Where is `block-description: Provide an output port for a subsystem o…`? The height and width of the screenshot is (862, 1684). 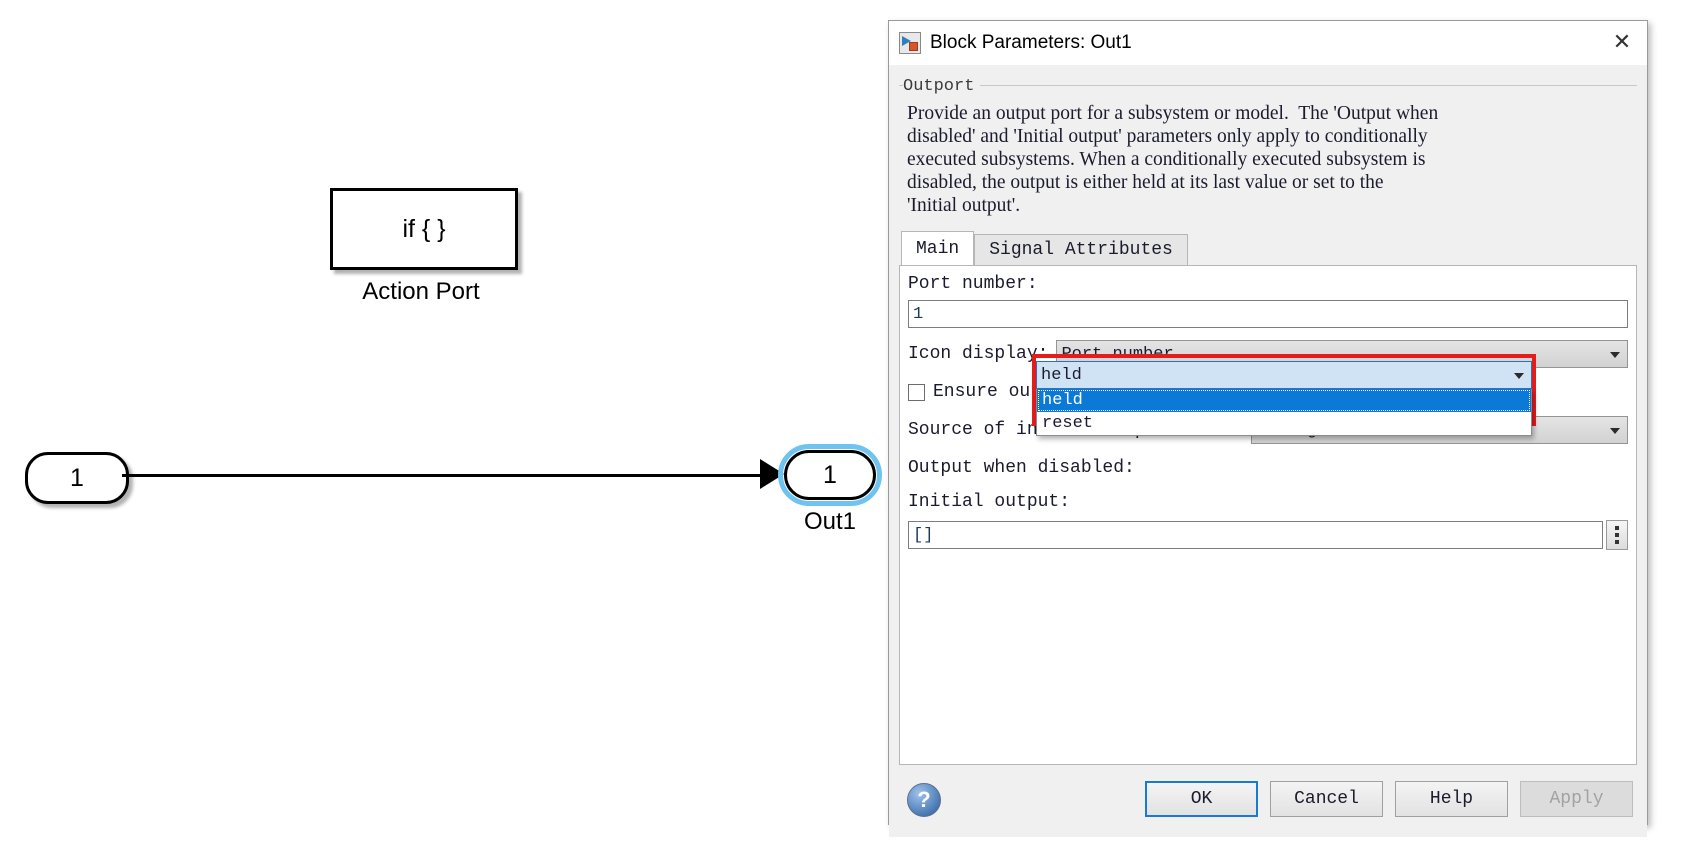 block-description: Provide an output port for a subsystem o… is located at coordinates (1173, 159).